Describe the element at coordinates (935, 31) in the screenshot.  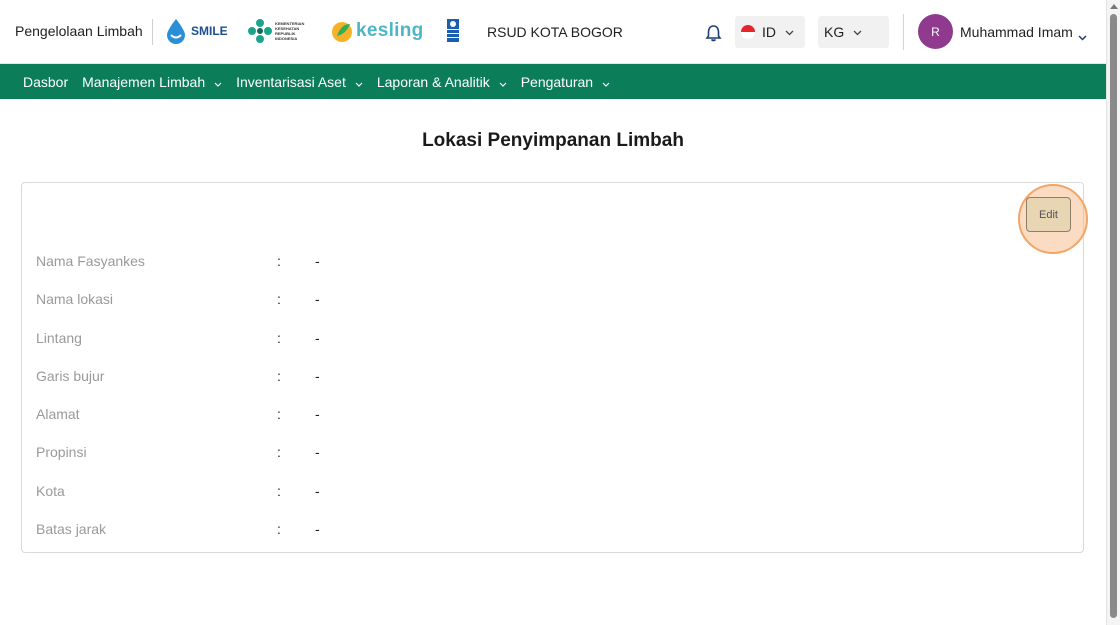
I see `avatar: R` at that location.